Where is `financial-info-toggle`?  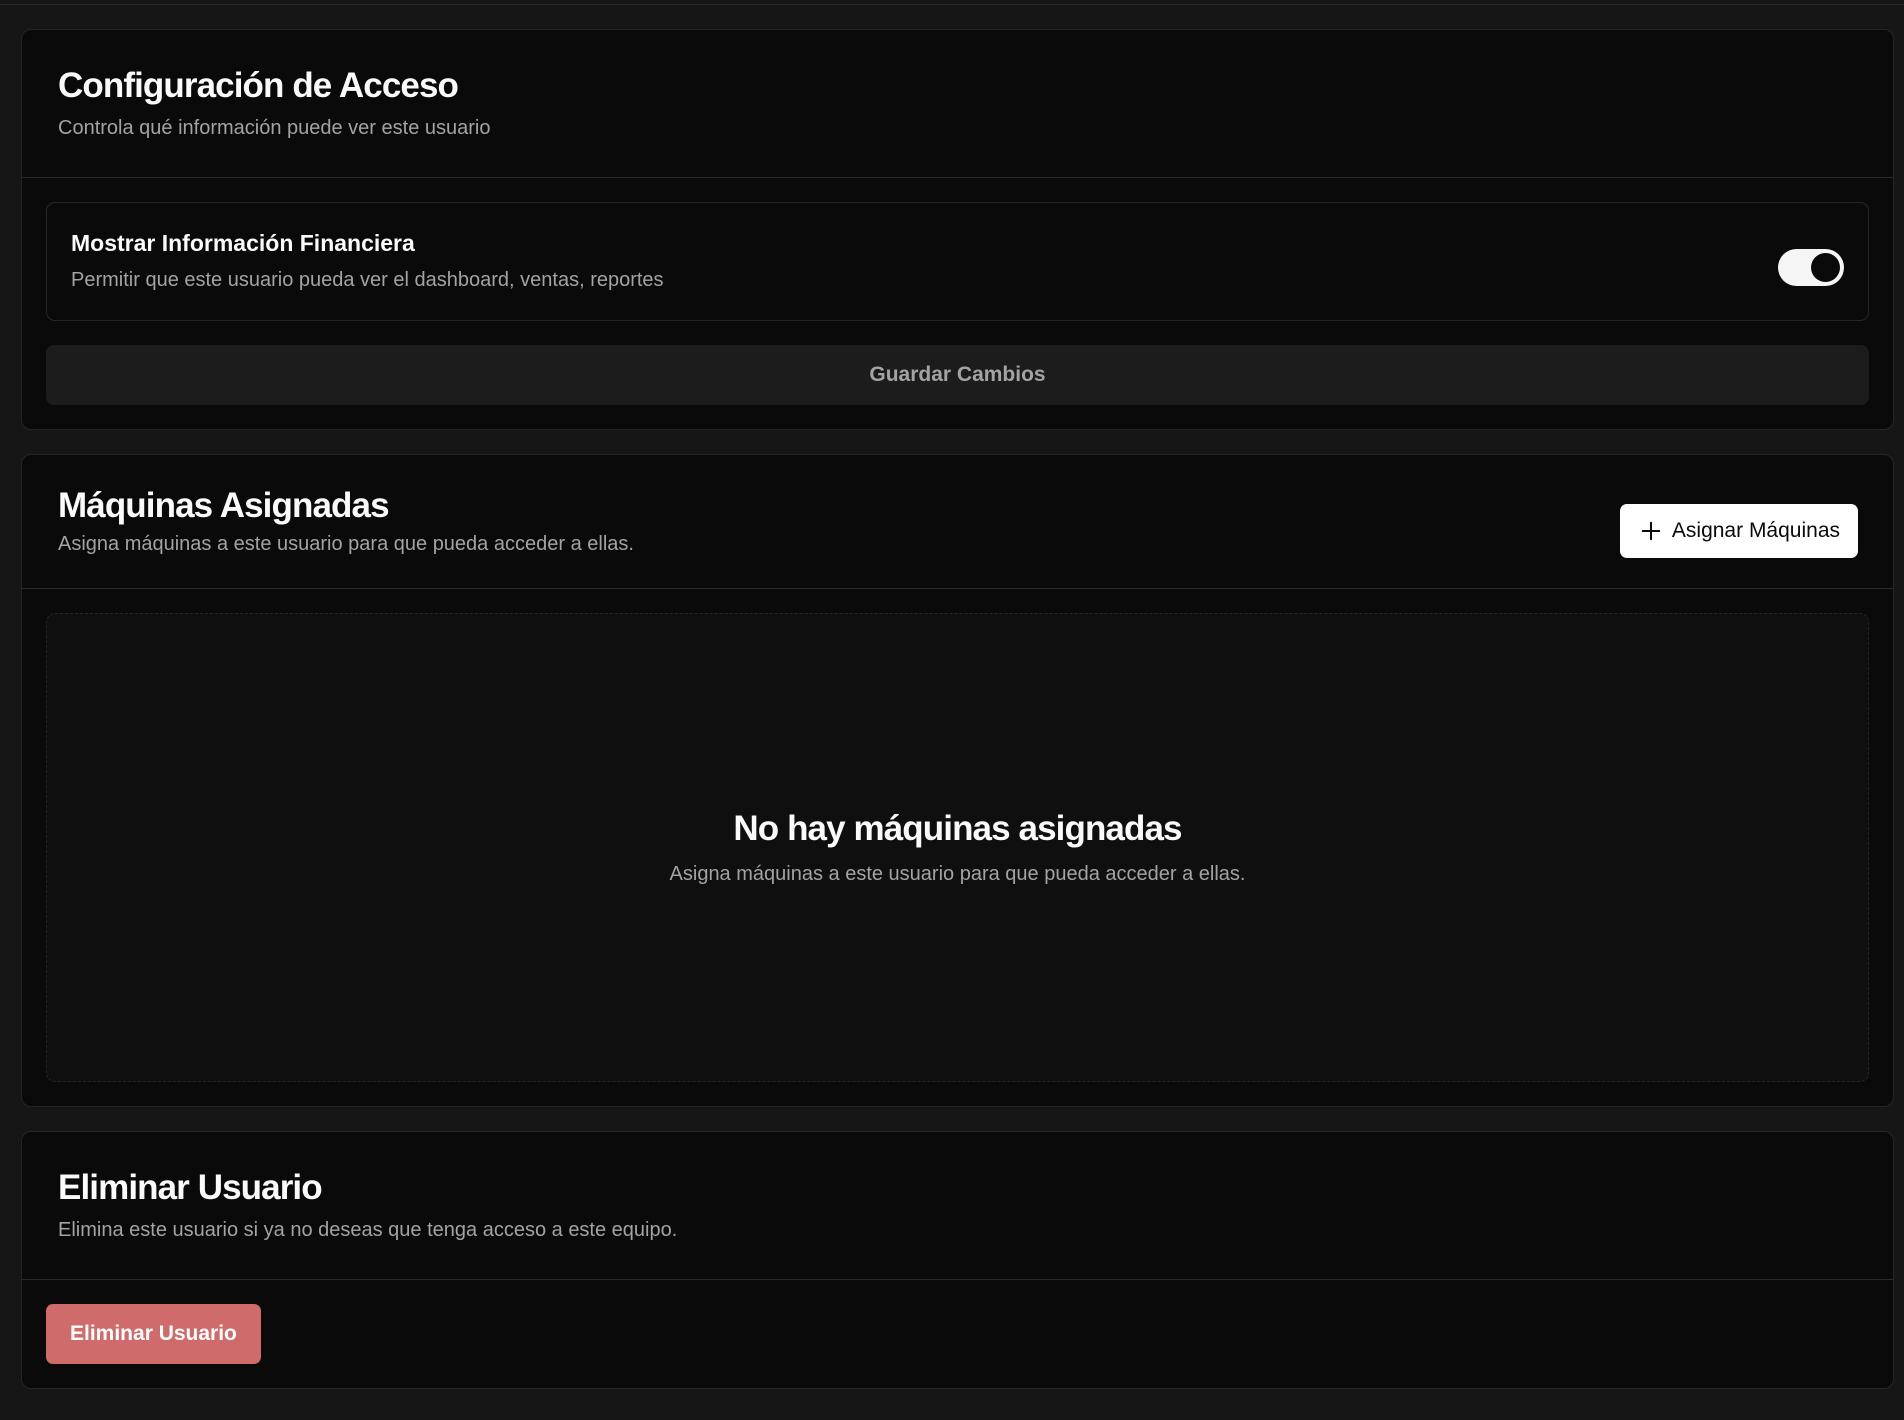 financial-info-toggle is located at coordinates (1811, 267).